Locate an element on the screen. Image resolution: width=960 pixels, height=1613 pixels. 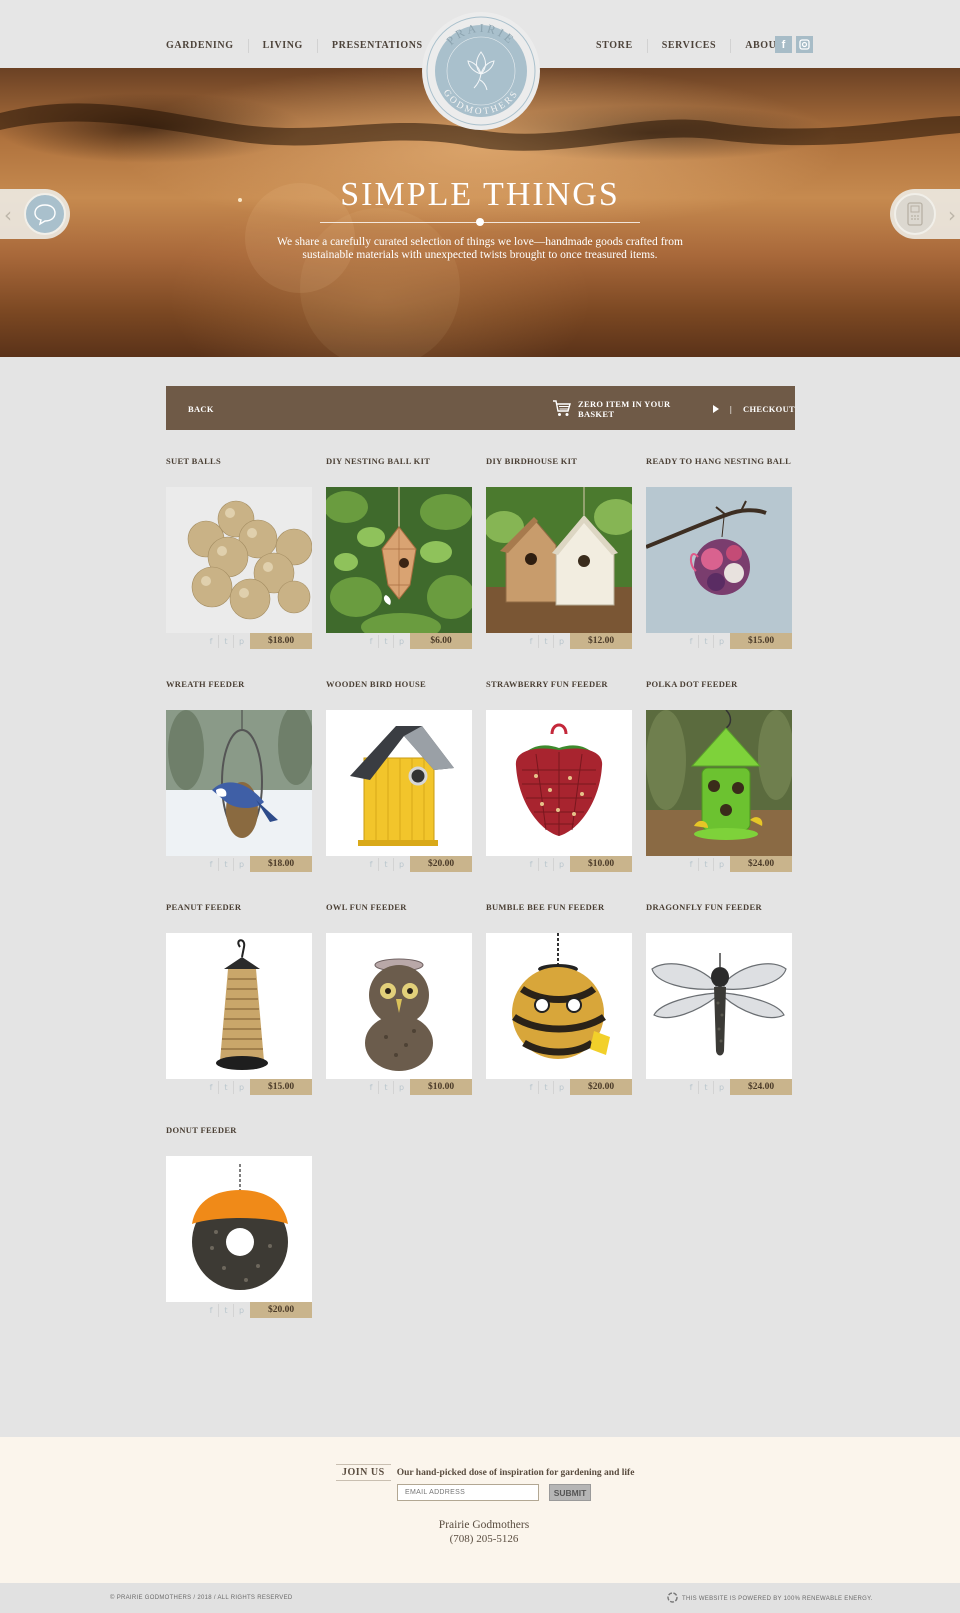
product-title: BUMBLE BEE FUN FEEDER is located at coordinates (559, 908).